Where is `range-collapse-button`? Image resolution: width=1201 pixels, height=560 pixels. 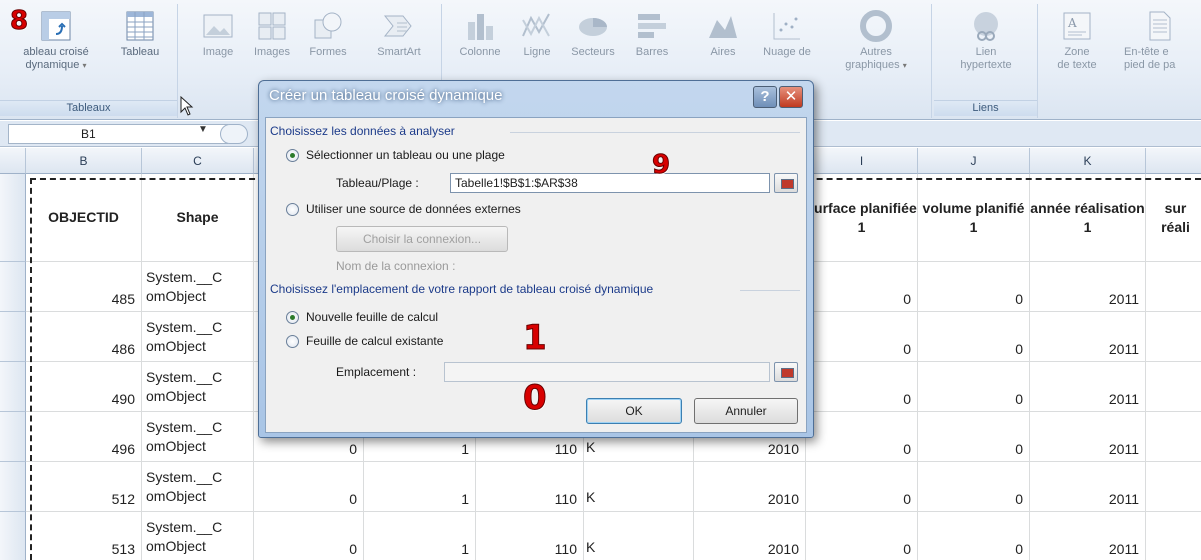 range-collapse-button is located at coordinates (786, 183).